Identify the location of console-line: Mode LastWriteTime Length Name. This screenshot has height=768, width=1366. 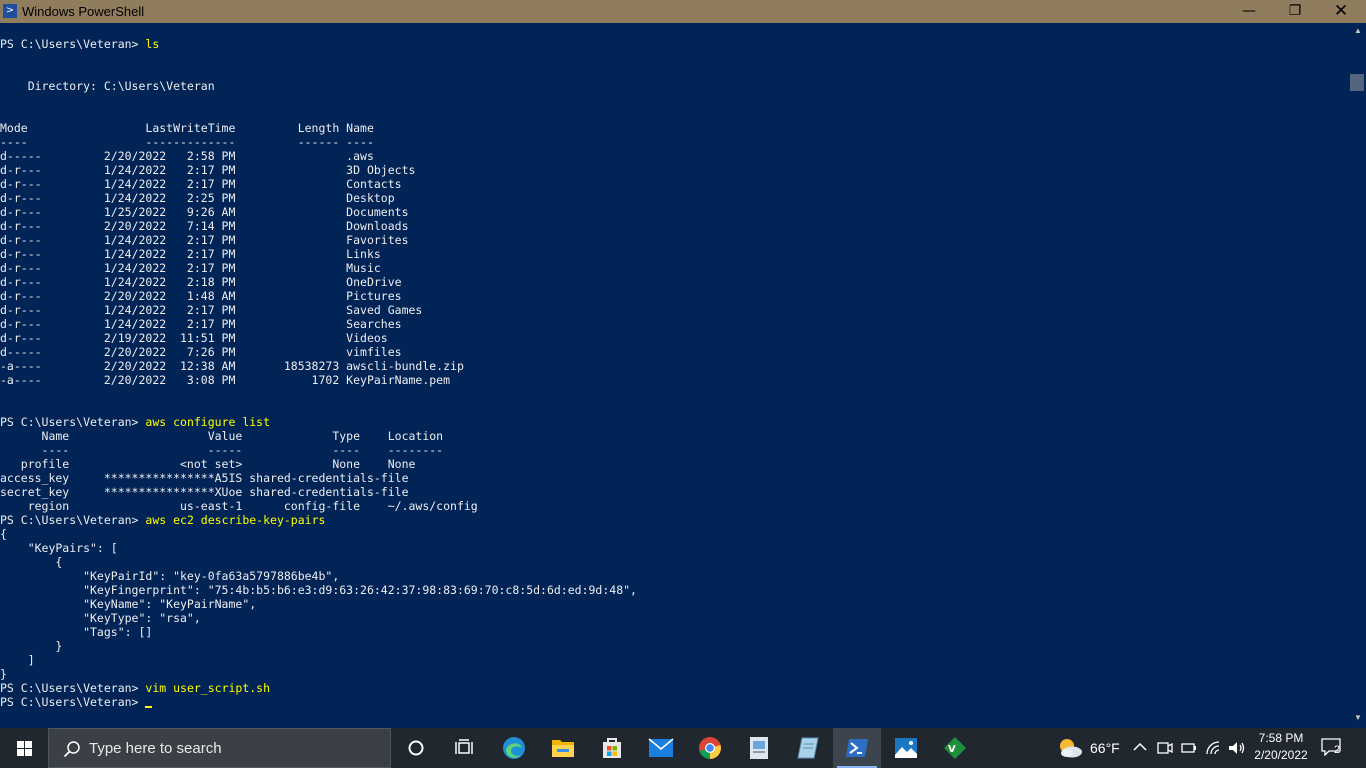
(318, 128).